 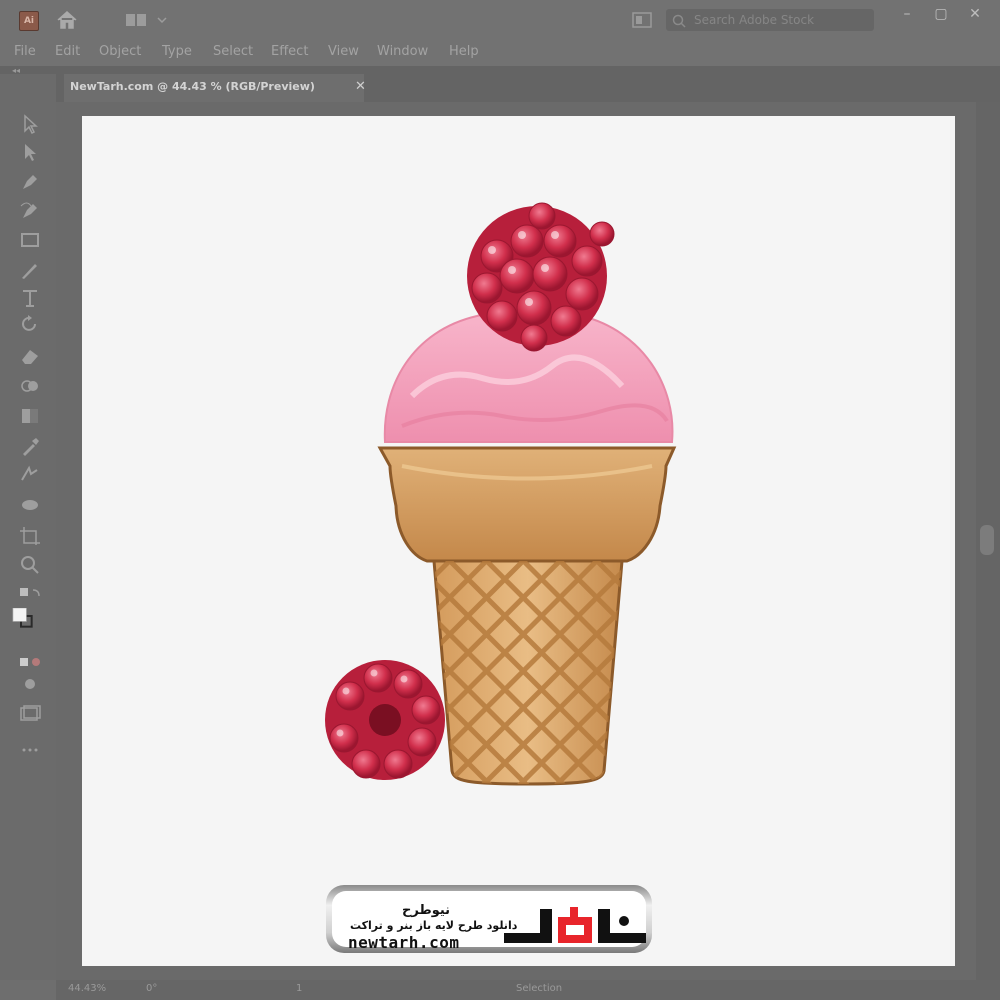 I want to click on search-box, so click(x=770, y=20).